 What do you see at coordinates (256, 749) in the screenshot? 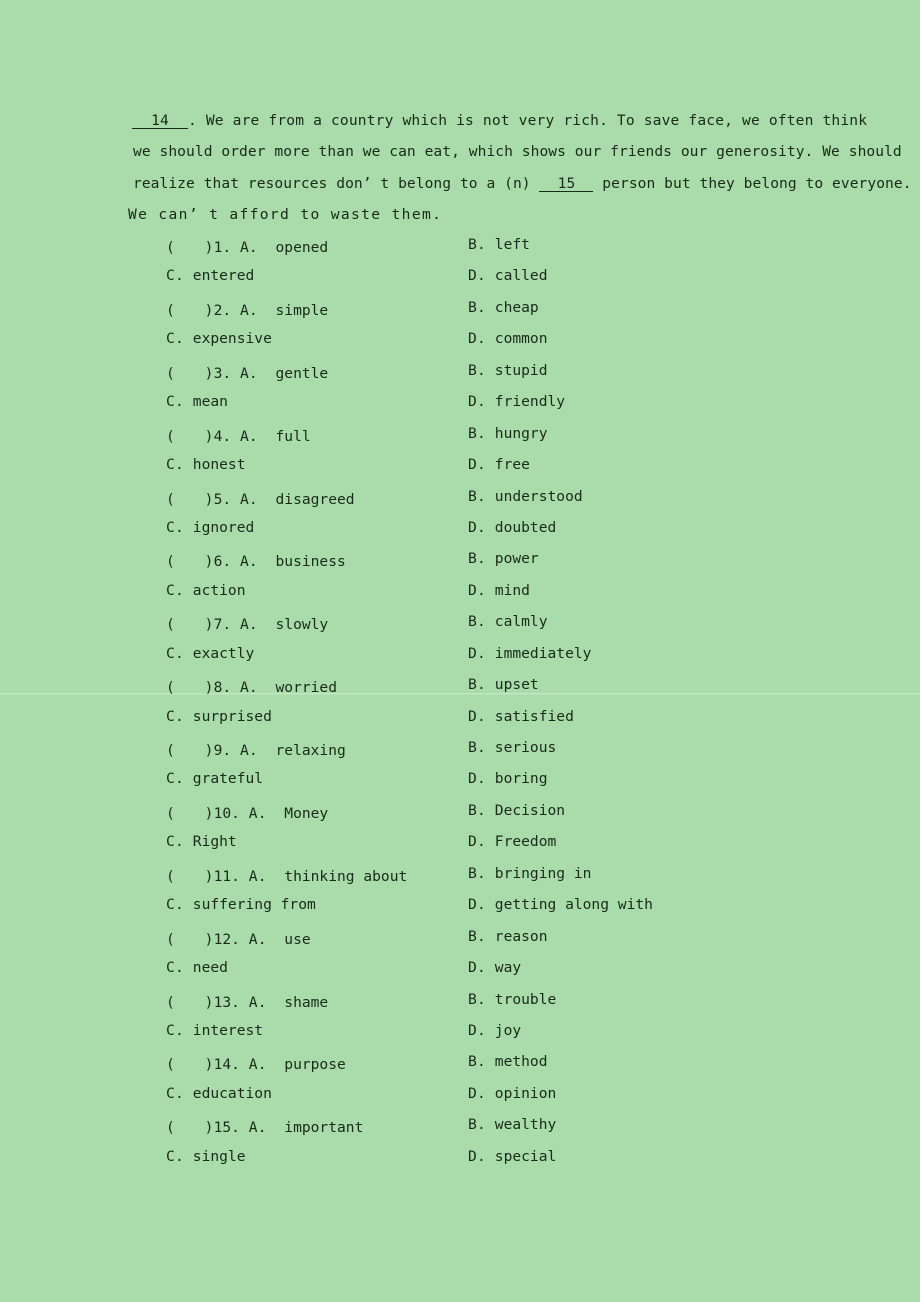
I see `option-a-cell: ( )9. A. relaxing` at bounding box center [256, 749].